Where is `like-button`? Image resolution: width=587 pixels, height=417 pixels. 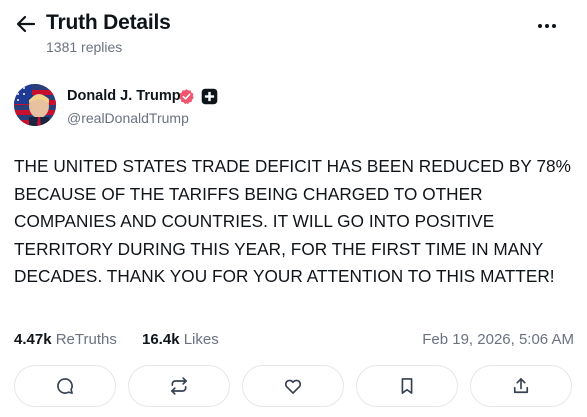 like-button is located at coordinates (293, 386).